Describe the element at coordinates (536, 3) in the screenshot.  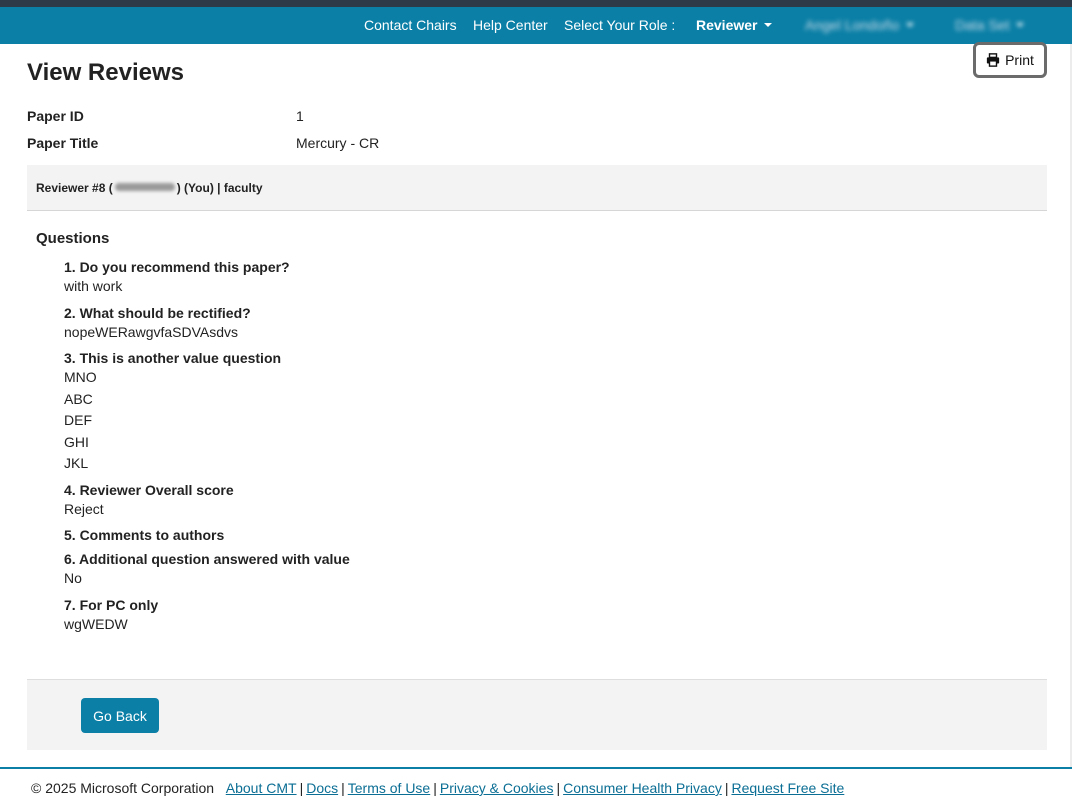
I see `top-strip` at that location.